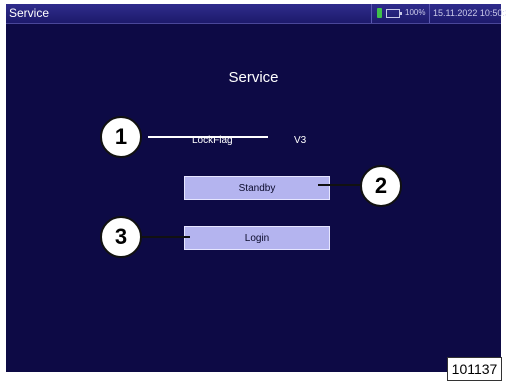 This screenshot has width=506, height=385. Describe the element at coordinates (121, 237) in the screenshot. I see `callout-3: 3` at that location.